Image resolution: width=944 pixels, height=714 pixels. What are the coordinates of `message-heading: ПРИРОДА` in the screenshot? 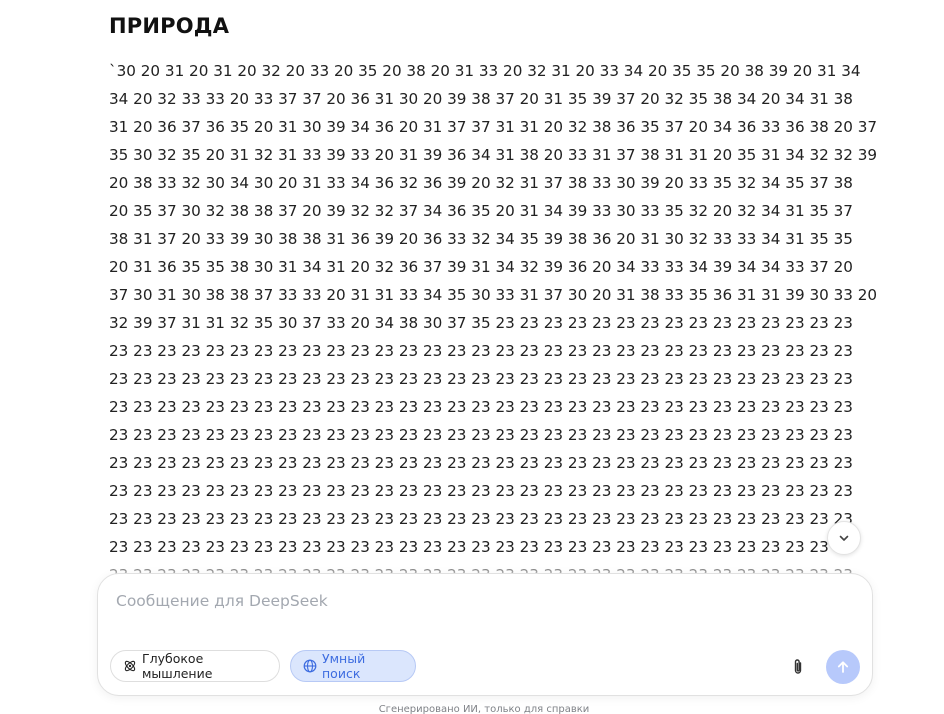 It's located at (169, 26).